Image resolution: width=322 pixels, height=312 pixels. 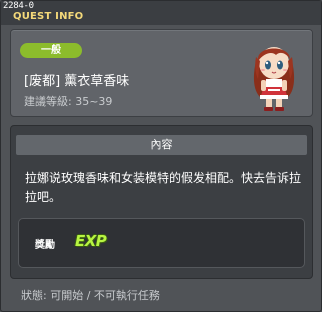 What do you see at coordinates (51, 50) in the screenshot?
I see `category-badge: 一般` at bounding box center [51, 50].